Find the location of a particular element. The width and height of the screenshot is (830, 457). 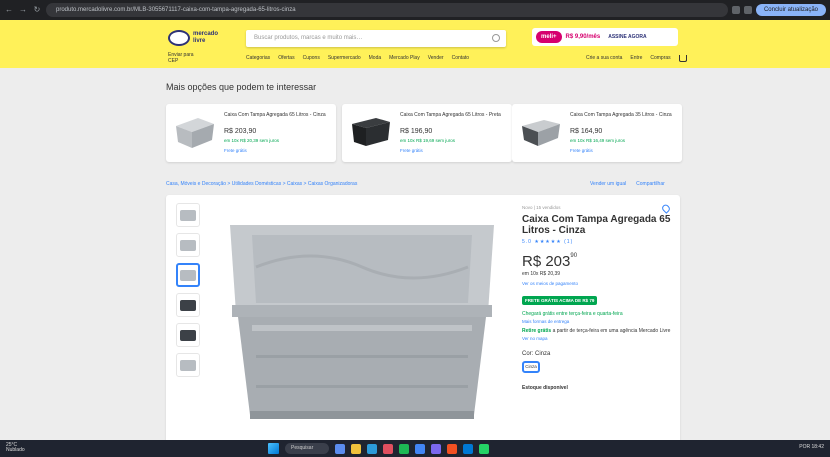

shipping-badge: FRETE GRÁTIS ACIMA DE R$ 79 is located at coordinates (560, 300).